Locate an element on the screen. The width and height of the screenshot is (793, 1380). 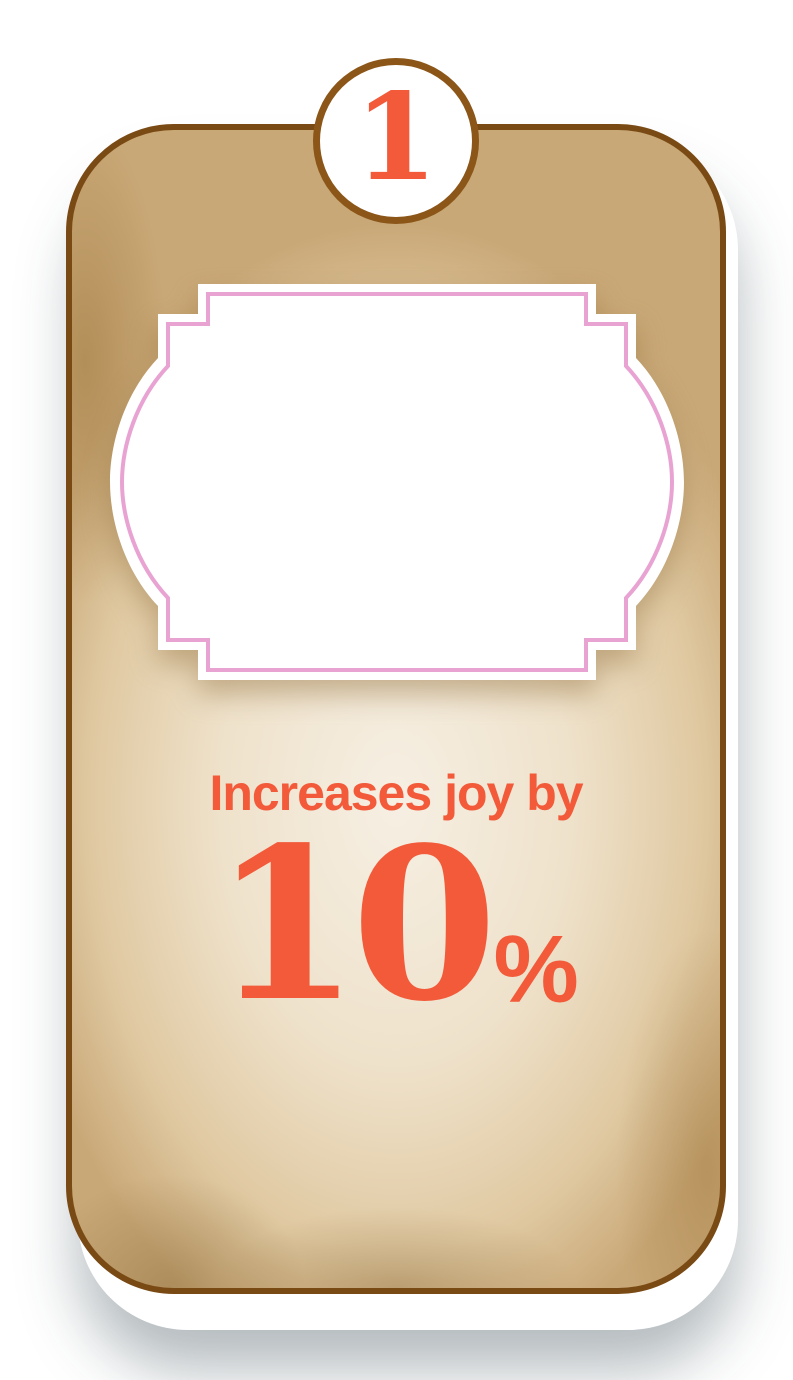
percent-sign: % is located at coordinates (536, 969).